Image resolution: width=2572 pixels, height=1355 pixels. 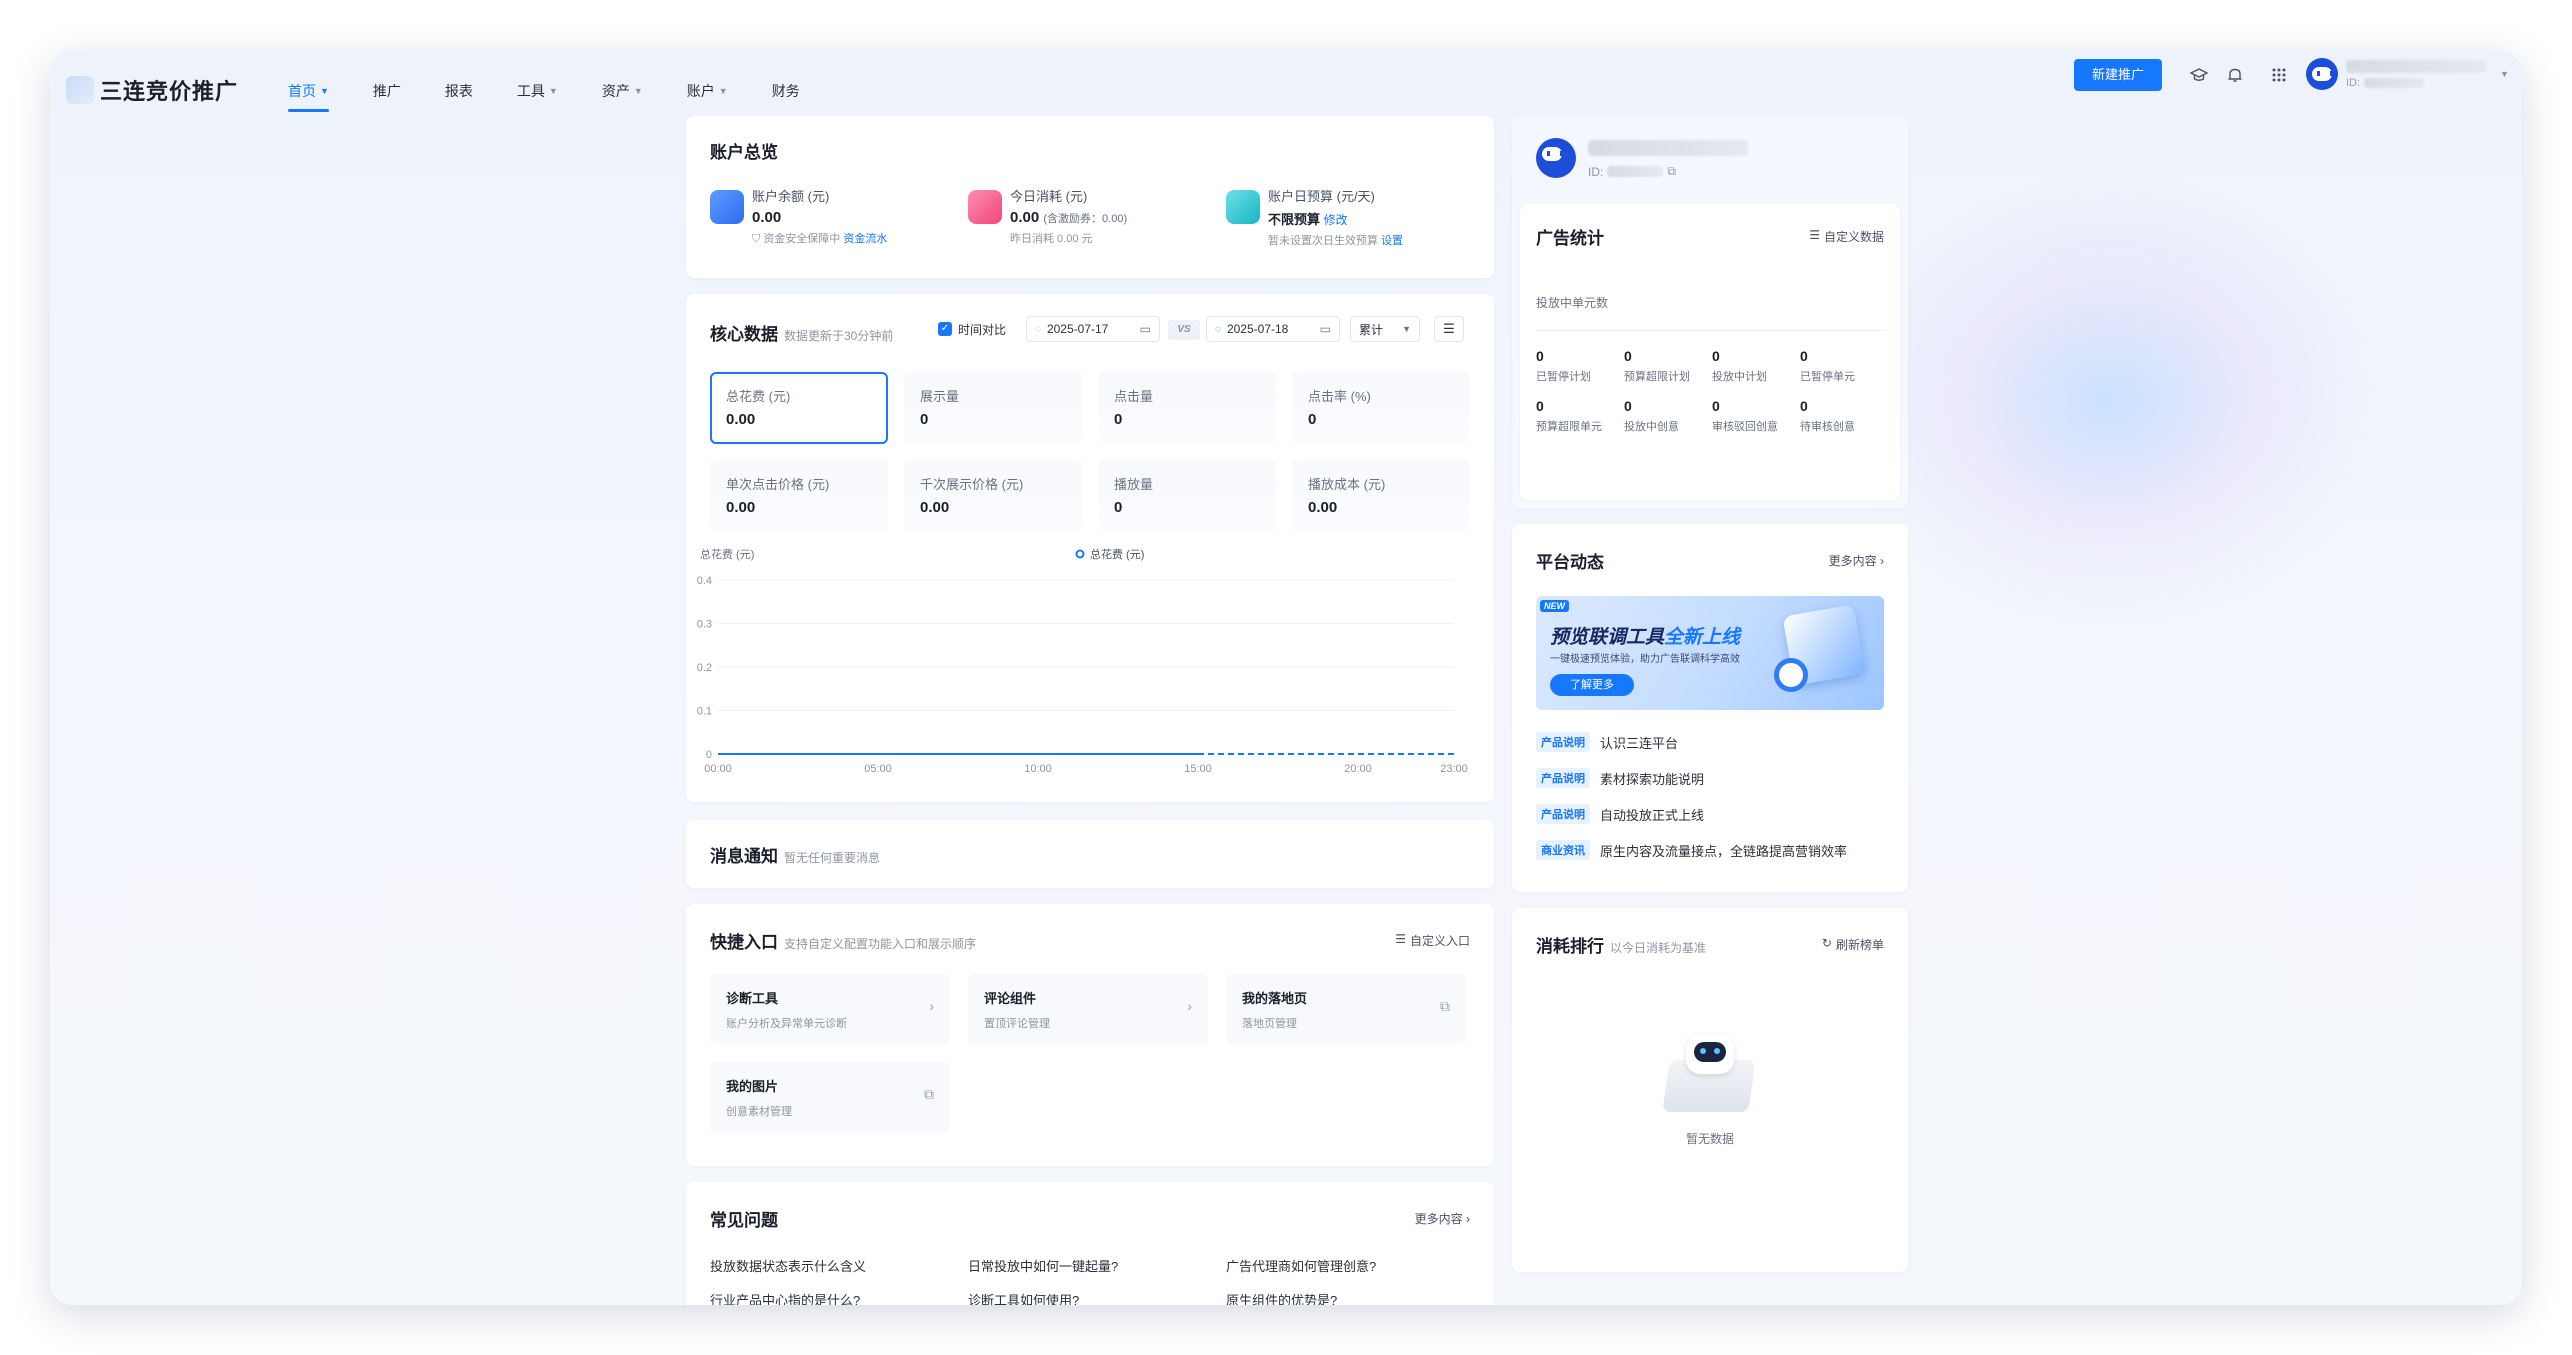 What do you see at coordinates (2118, 75) in the screenshot?
I see `new-campaign-button: 新建推广` at bounding box center [2118, 75].